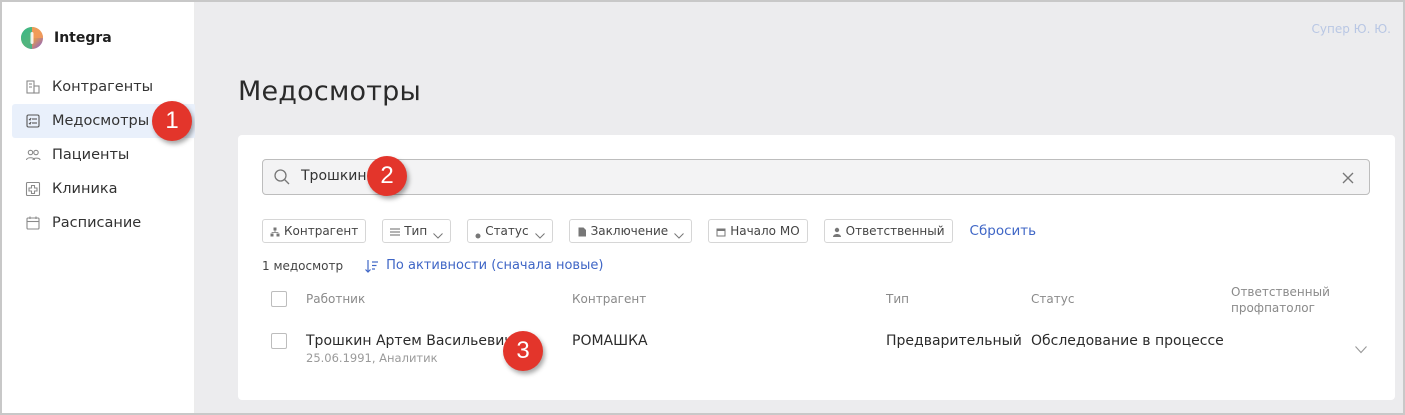 This screenshot has width=1405, height=415. I want to click on column-header-worker: Работник, so click(335, 299).